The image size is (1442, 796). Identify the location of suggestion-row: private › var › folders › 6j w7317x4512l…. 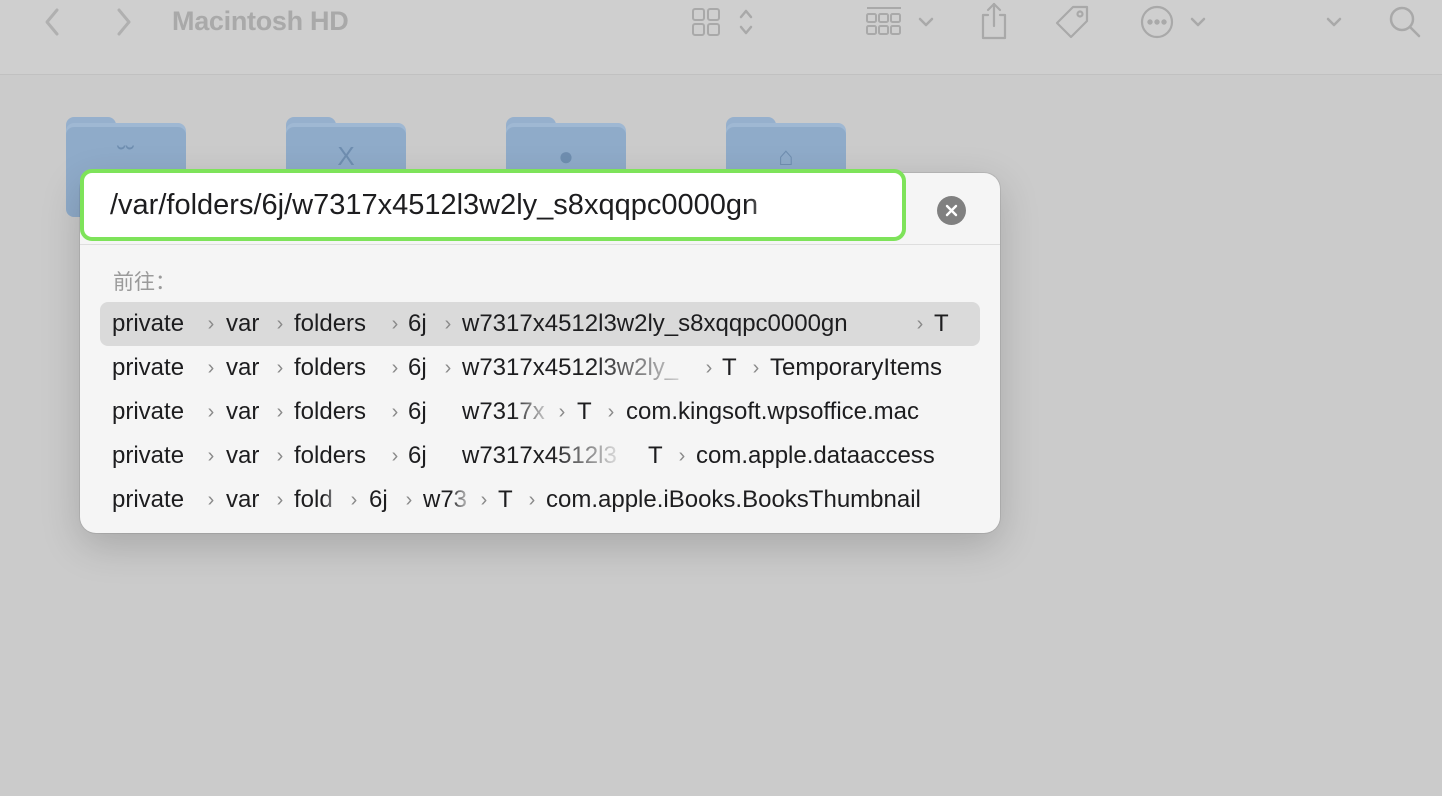
(540, 456).